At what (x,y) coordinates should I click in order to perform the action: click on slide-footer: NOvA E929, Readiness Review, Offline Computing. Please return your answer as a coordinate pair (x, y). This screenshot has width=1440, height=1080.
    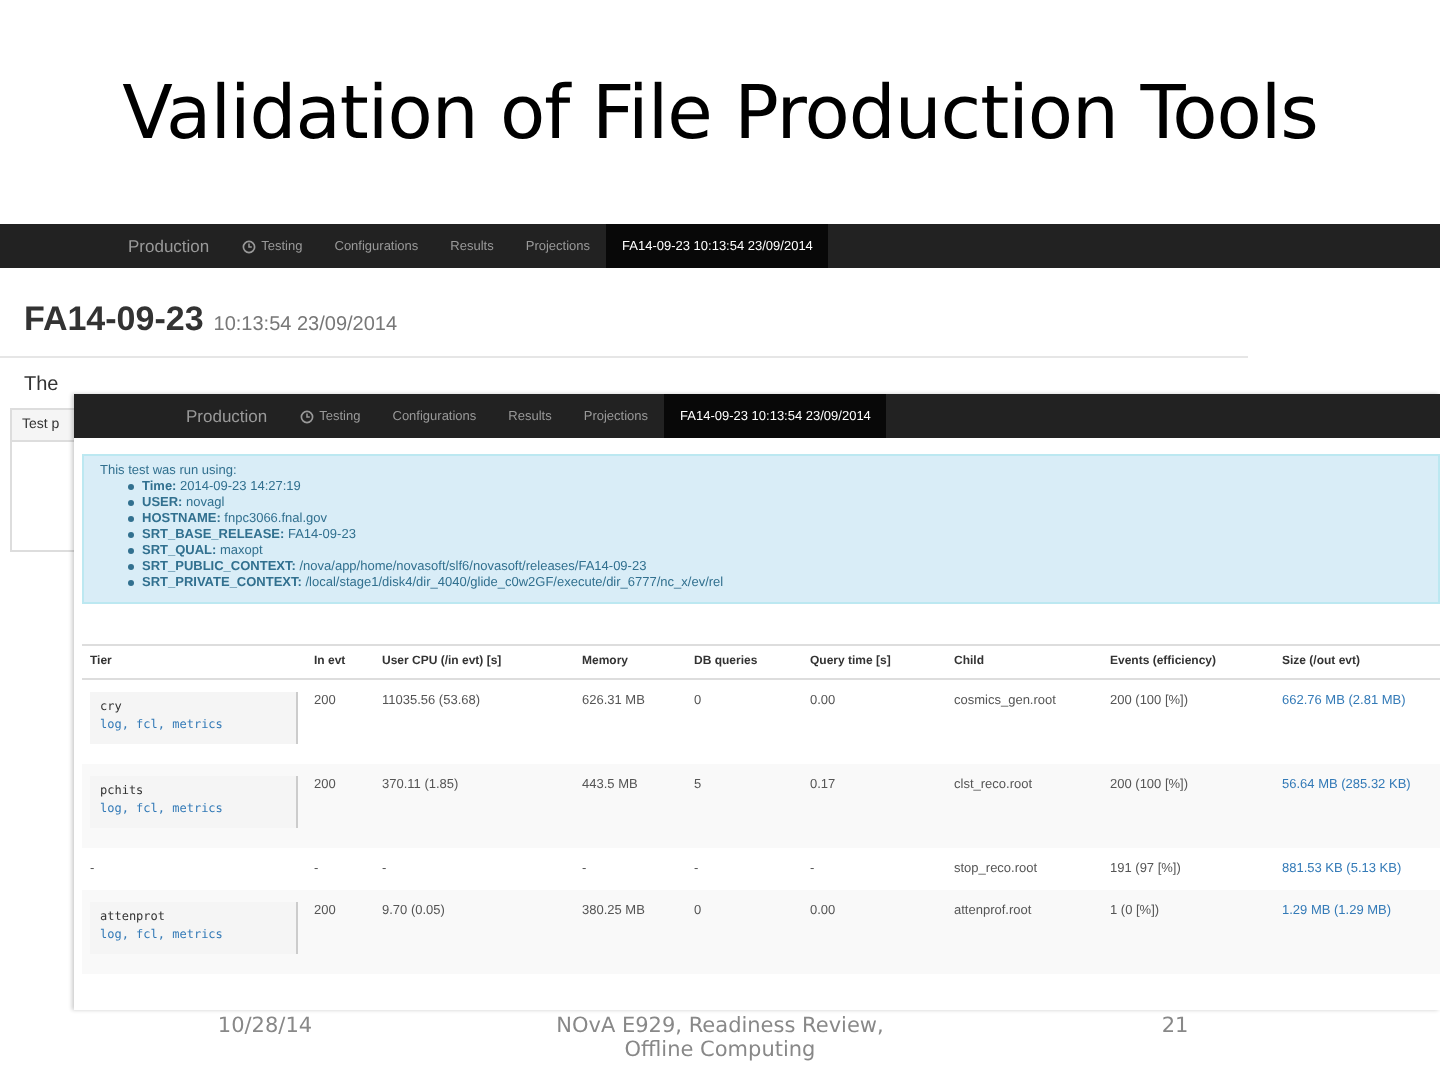
    Looking at the image, I should click on (720, 1038).